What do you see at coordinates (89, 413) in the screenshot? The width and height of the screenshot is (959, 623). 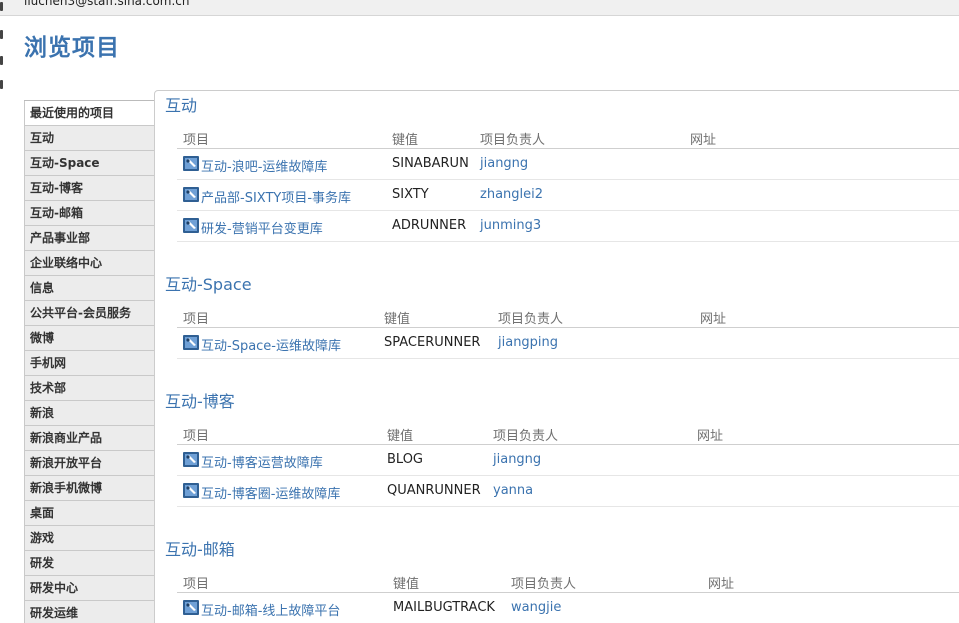 I see `sidebar-item: 新浪` at bounding box center [89, 413].